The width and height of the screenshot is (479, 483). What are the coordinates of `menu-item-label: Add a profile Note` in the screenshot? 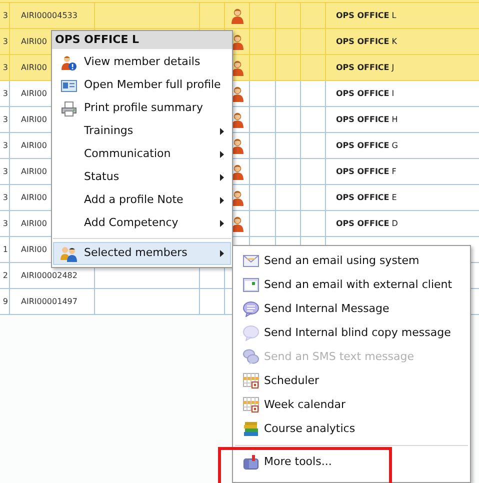 It's located at (134, 200).